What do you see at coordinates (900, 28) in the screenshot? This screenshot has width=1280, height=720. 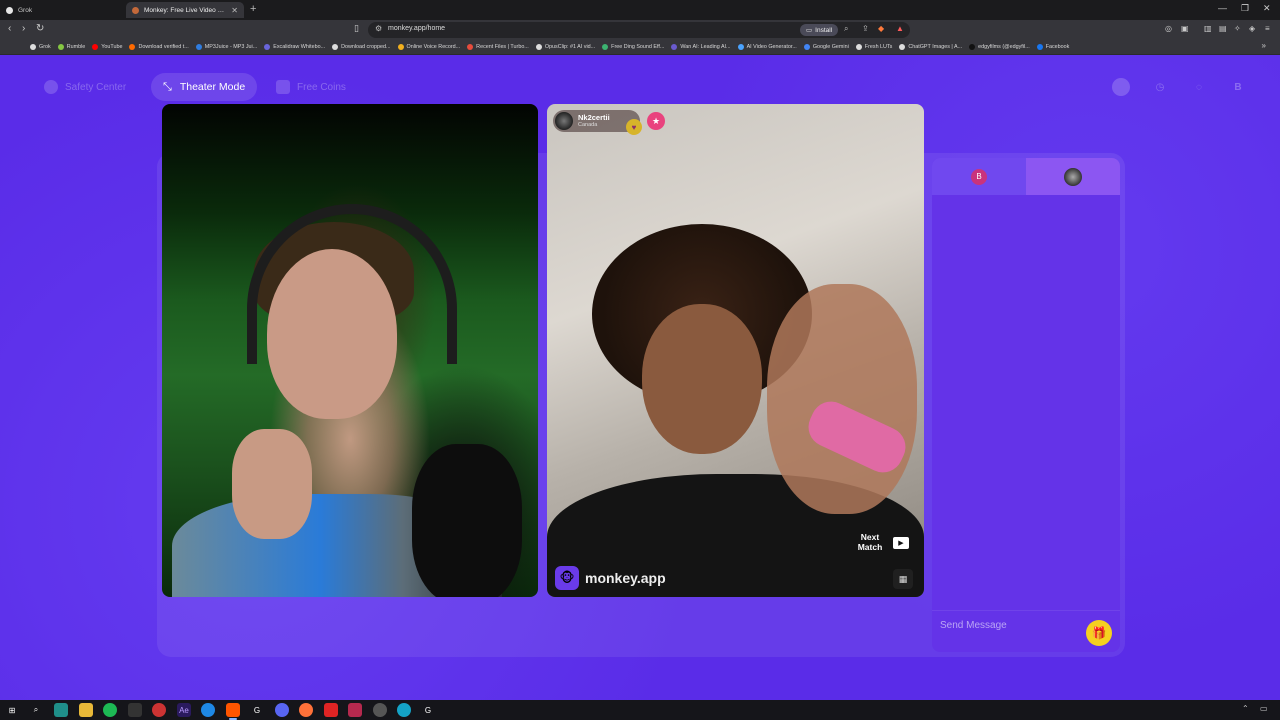 I see `rewards-icon: ▲` at bounding box center [900, 28].